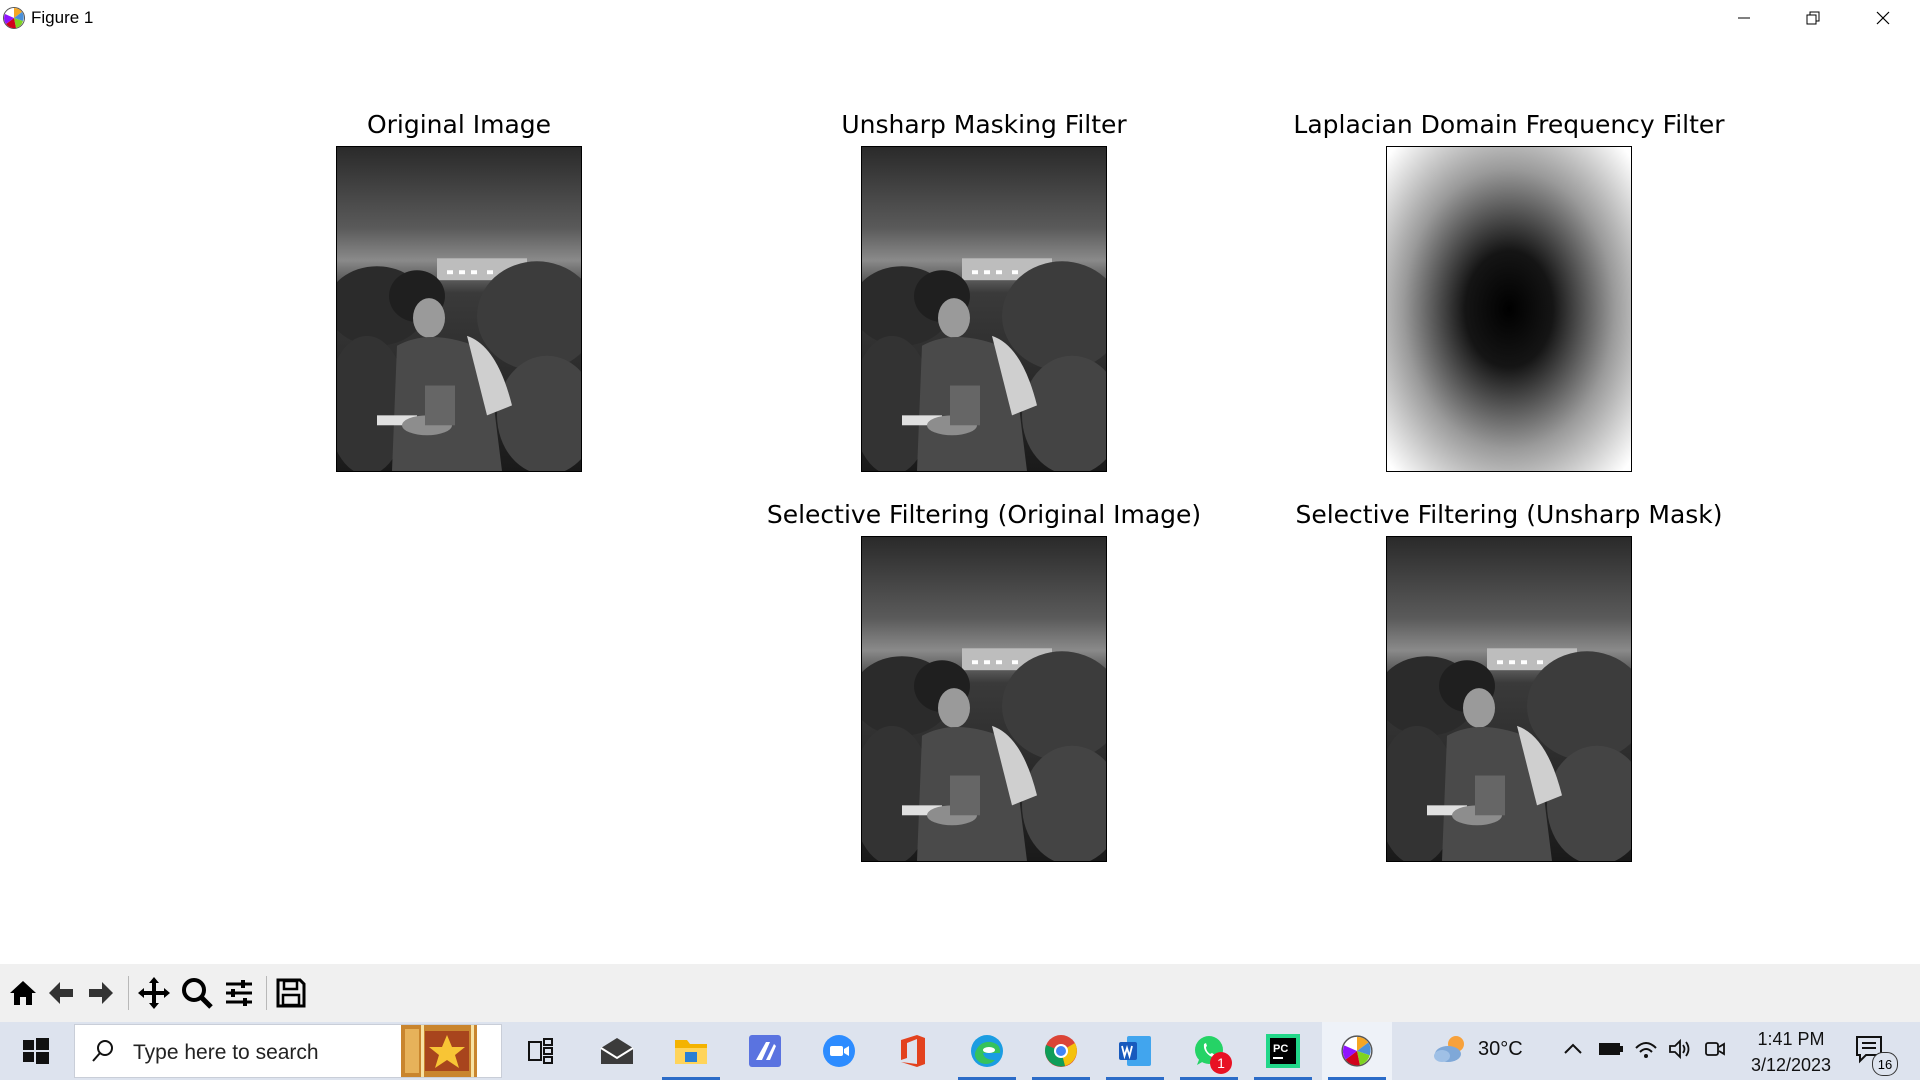  Describe the element at coordinates (459, 124) in the screenshot. I see `subplot-title: Original Image` at that location.